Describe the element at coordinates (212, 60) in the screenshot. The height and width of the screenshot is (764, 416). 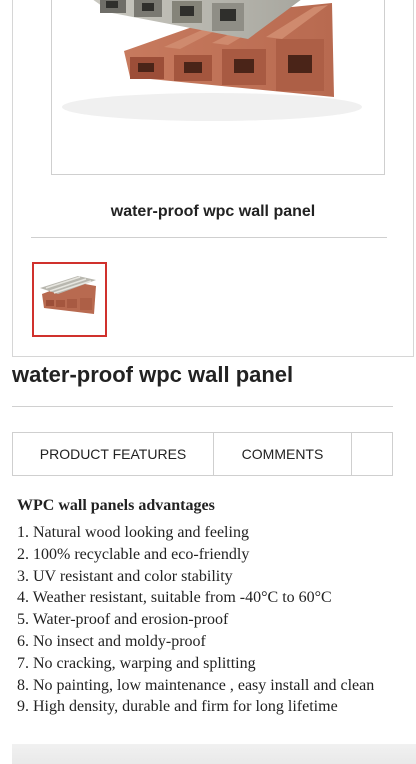
I see `wpc-panel-image` at that location.